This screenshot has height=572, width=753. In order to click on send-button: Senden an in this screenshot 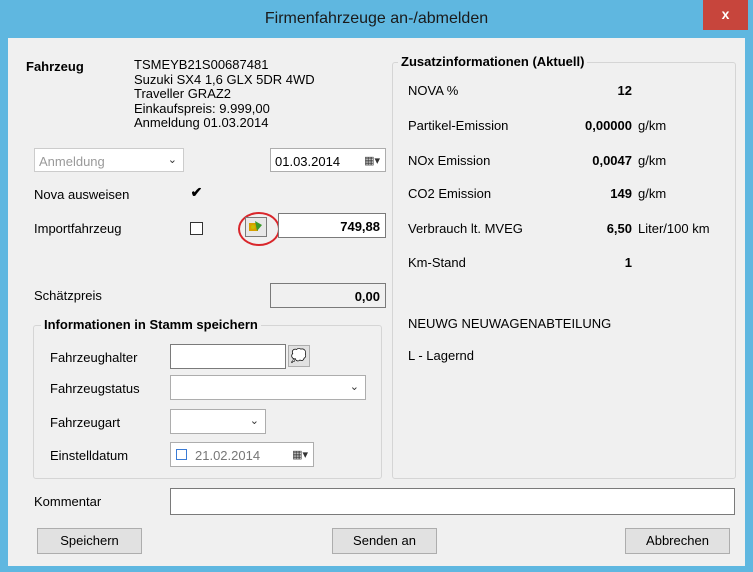, I will do `click(384, 541)`.